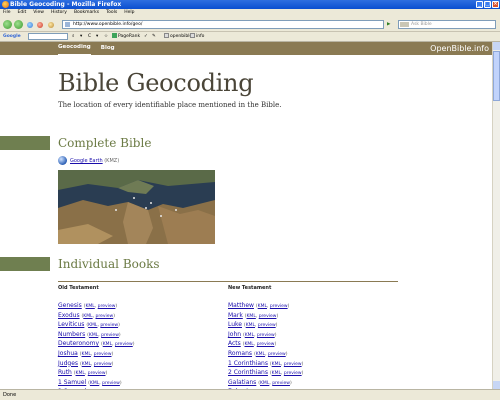 Image resolution: width=500 pixels, height=400 pixels. What do you see at coordinates (234, 334) in the screenshot?
I see `book-link: John` at bounding box center [234, 334].